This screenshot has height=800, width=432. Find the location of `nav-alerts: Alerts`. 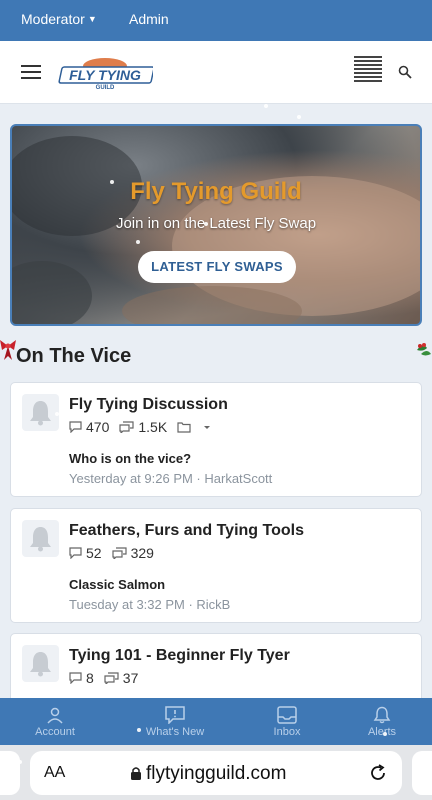

nav-alerts: Alerts is located at coordinates (382, 721).